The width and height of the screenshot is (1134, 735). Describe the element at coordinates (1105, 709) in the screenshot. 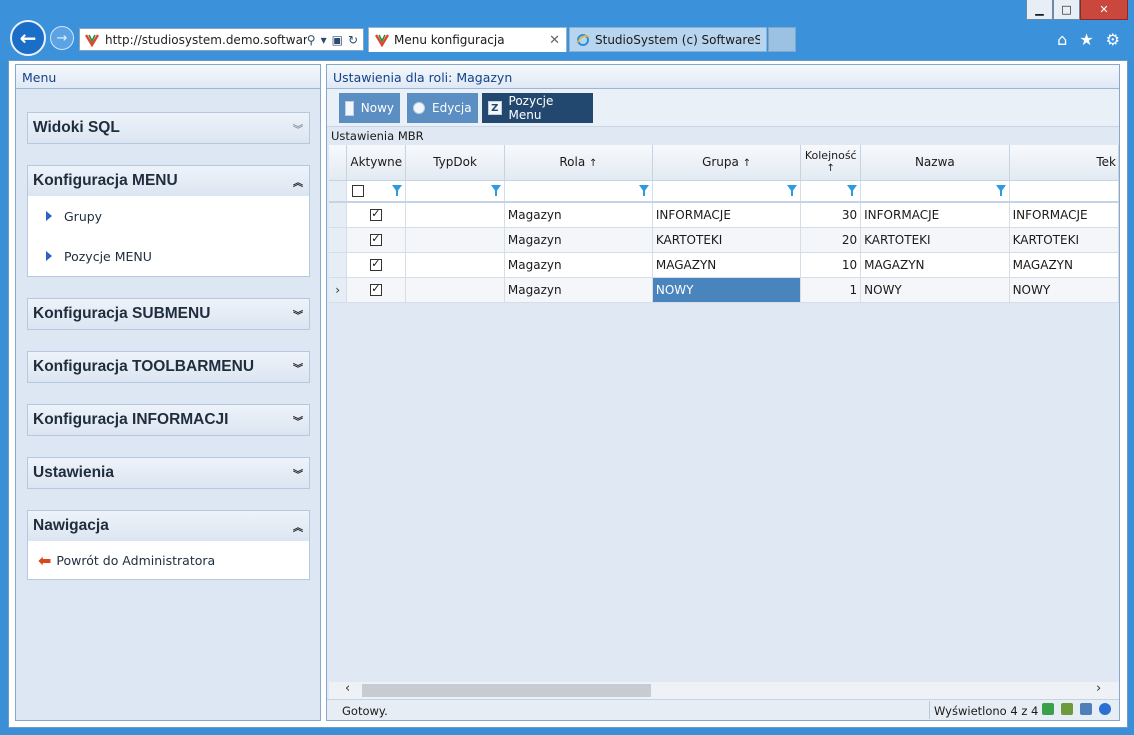

I see `help-icon` at that location.